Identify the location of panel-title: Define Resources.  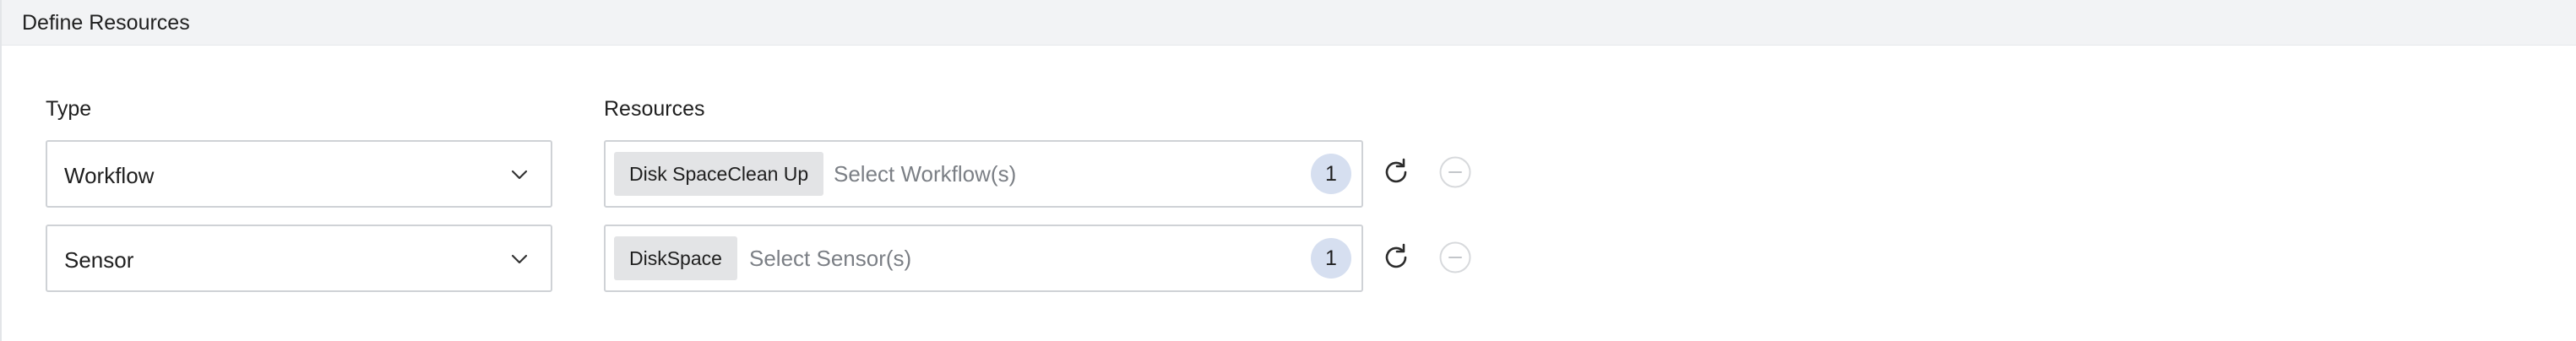
(106, 23).